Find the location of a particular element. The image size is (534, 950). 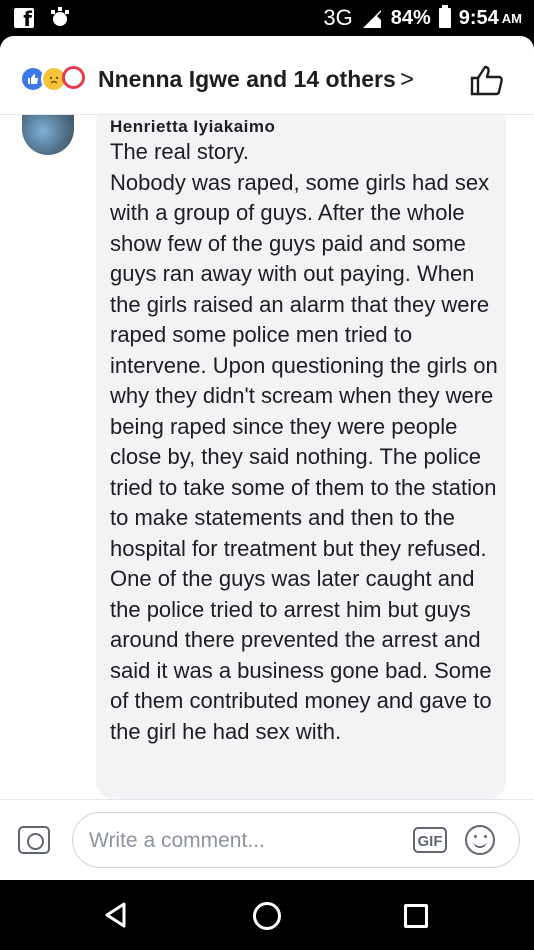

home-icon is located at coordinates (267, 916).